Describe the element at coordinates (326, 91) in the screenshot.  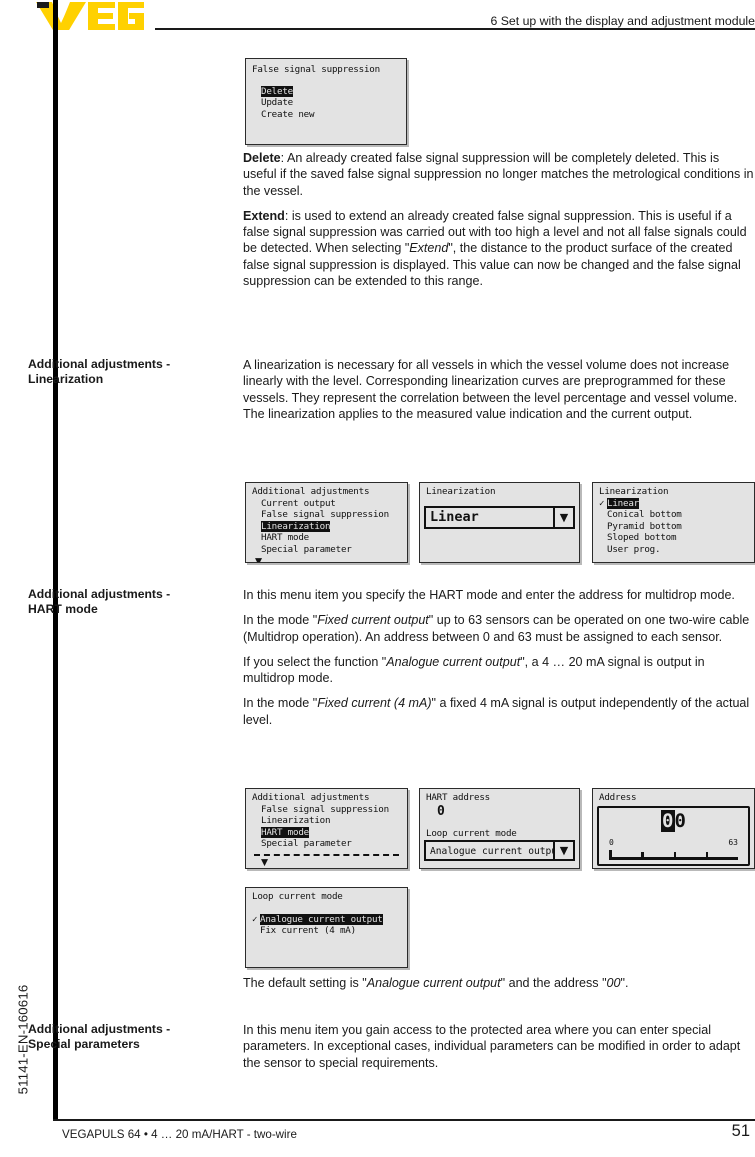
I see `lcd-menu-item: Delete` at that location.